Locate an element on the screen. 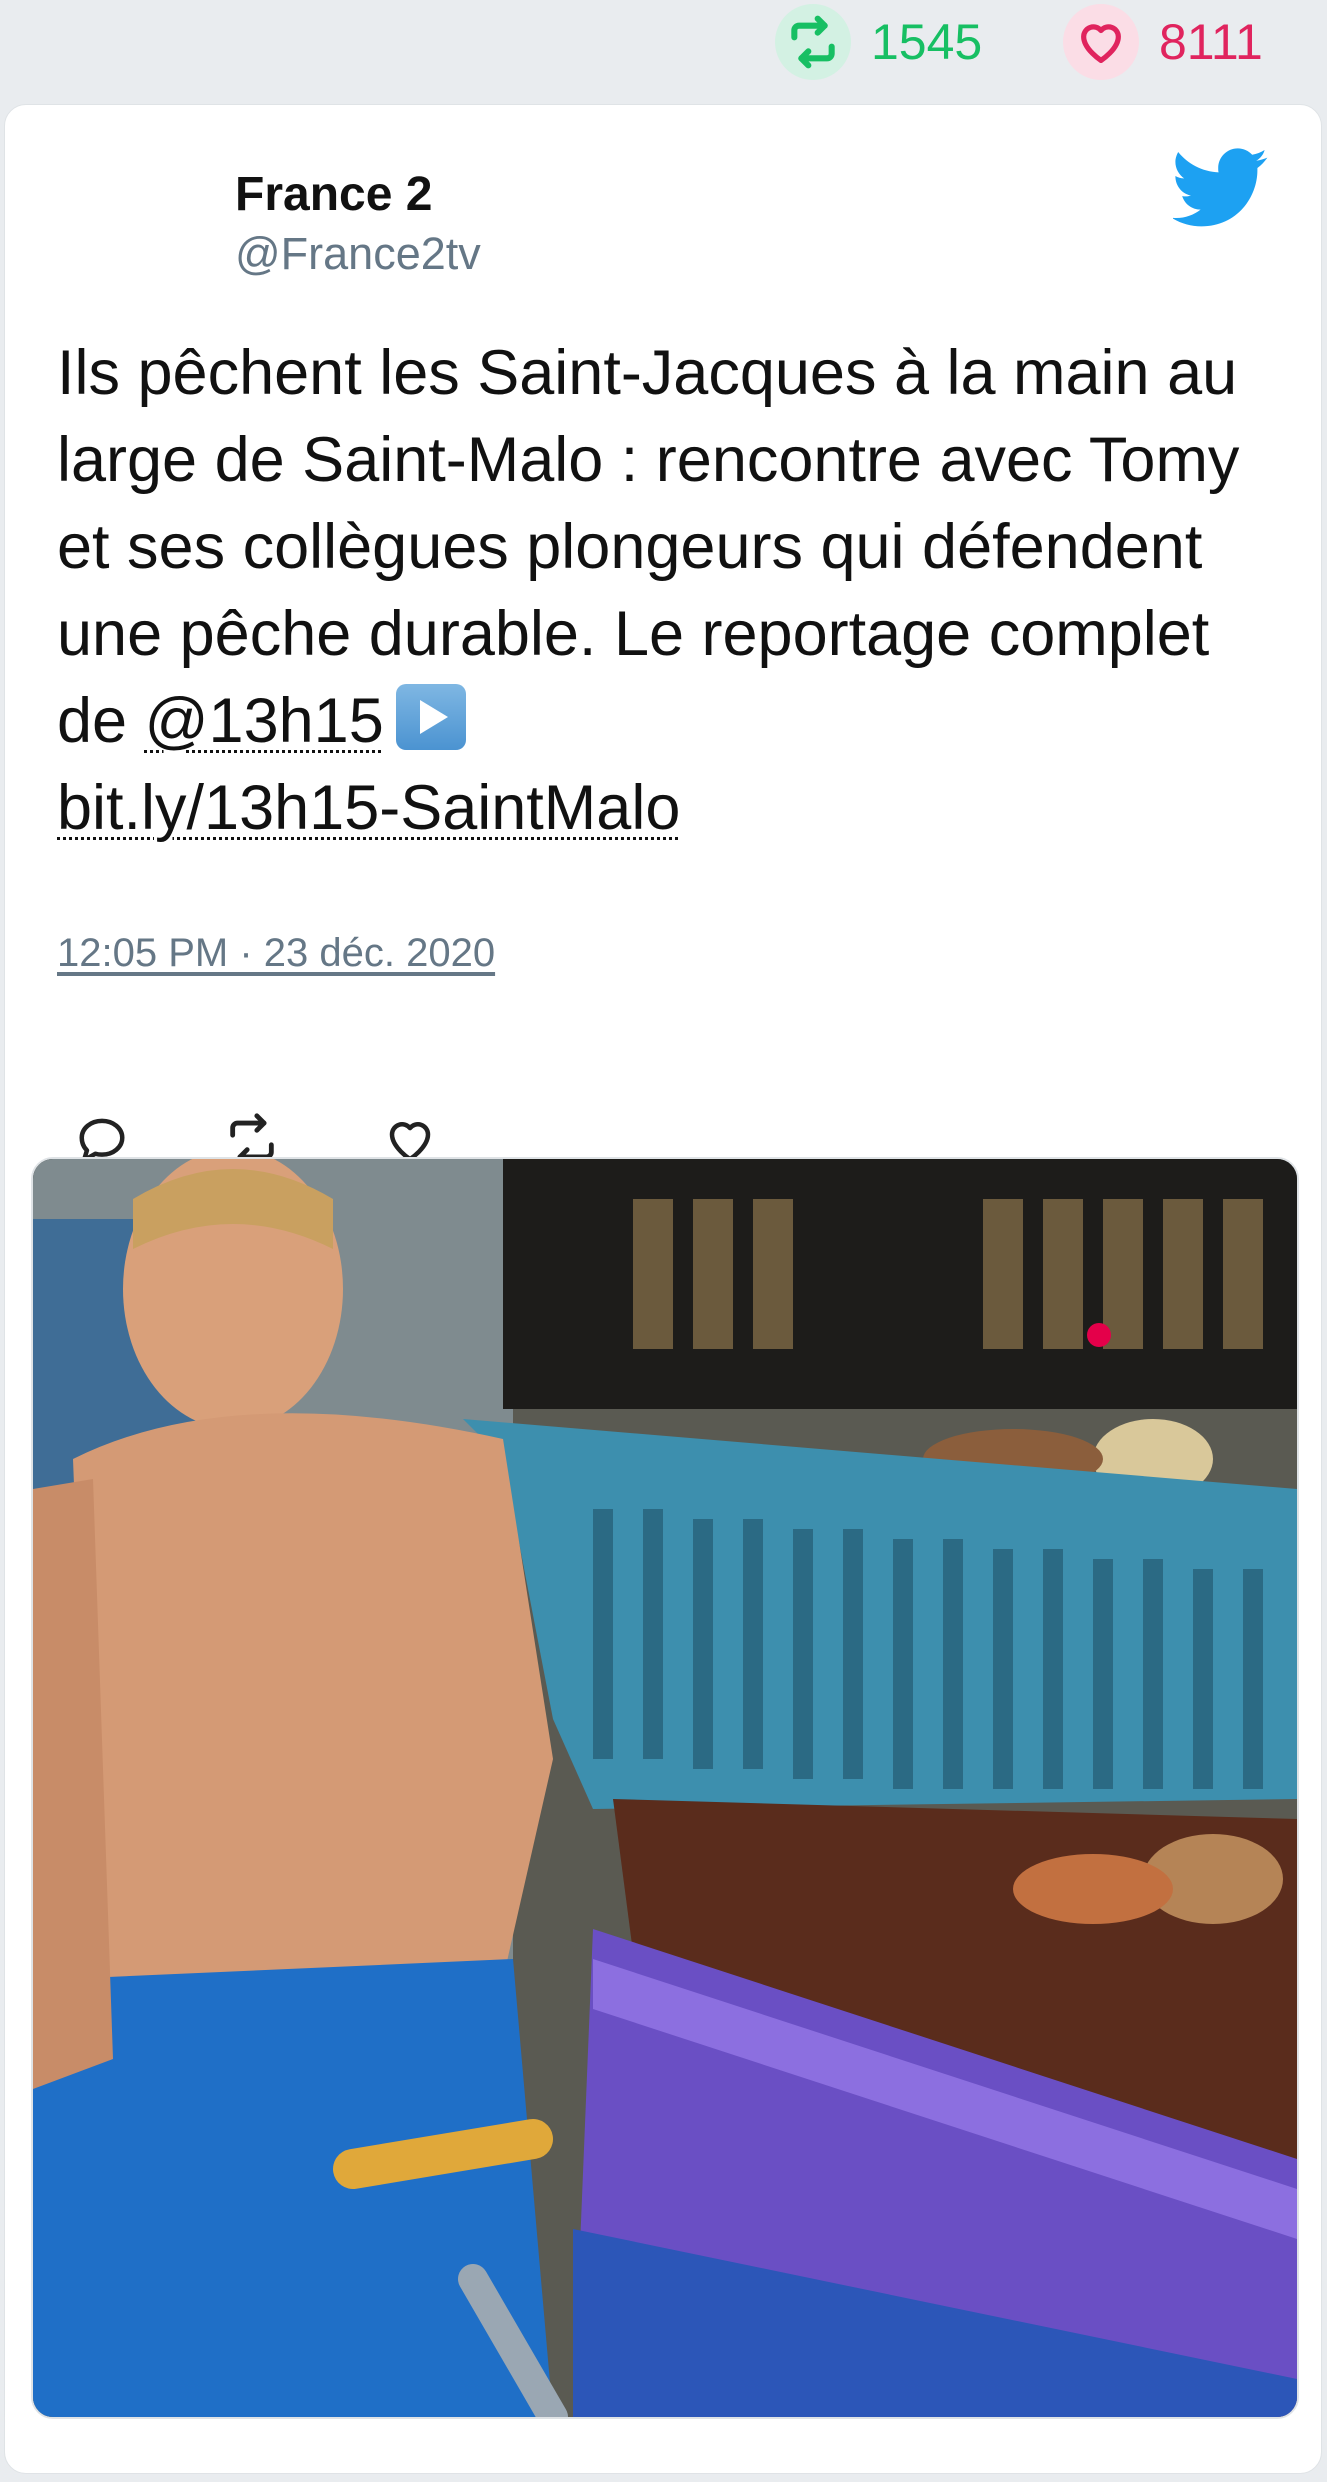  retweet-icon is located at coordinates (813, 42).